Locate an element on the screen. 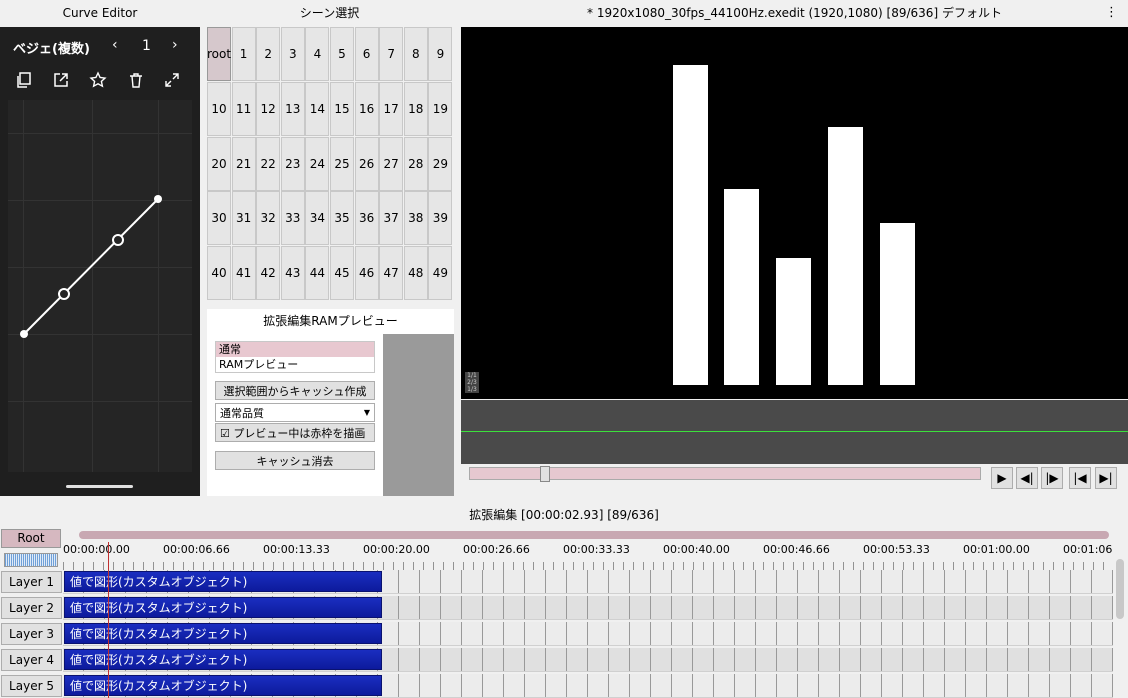  layer-button: Layer 2 is located at coordinates (31, 608).